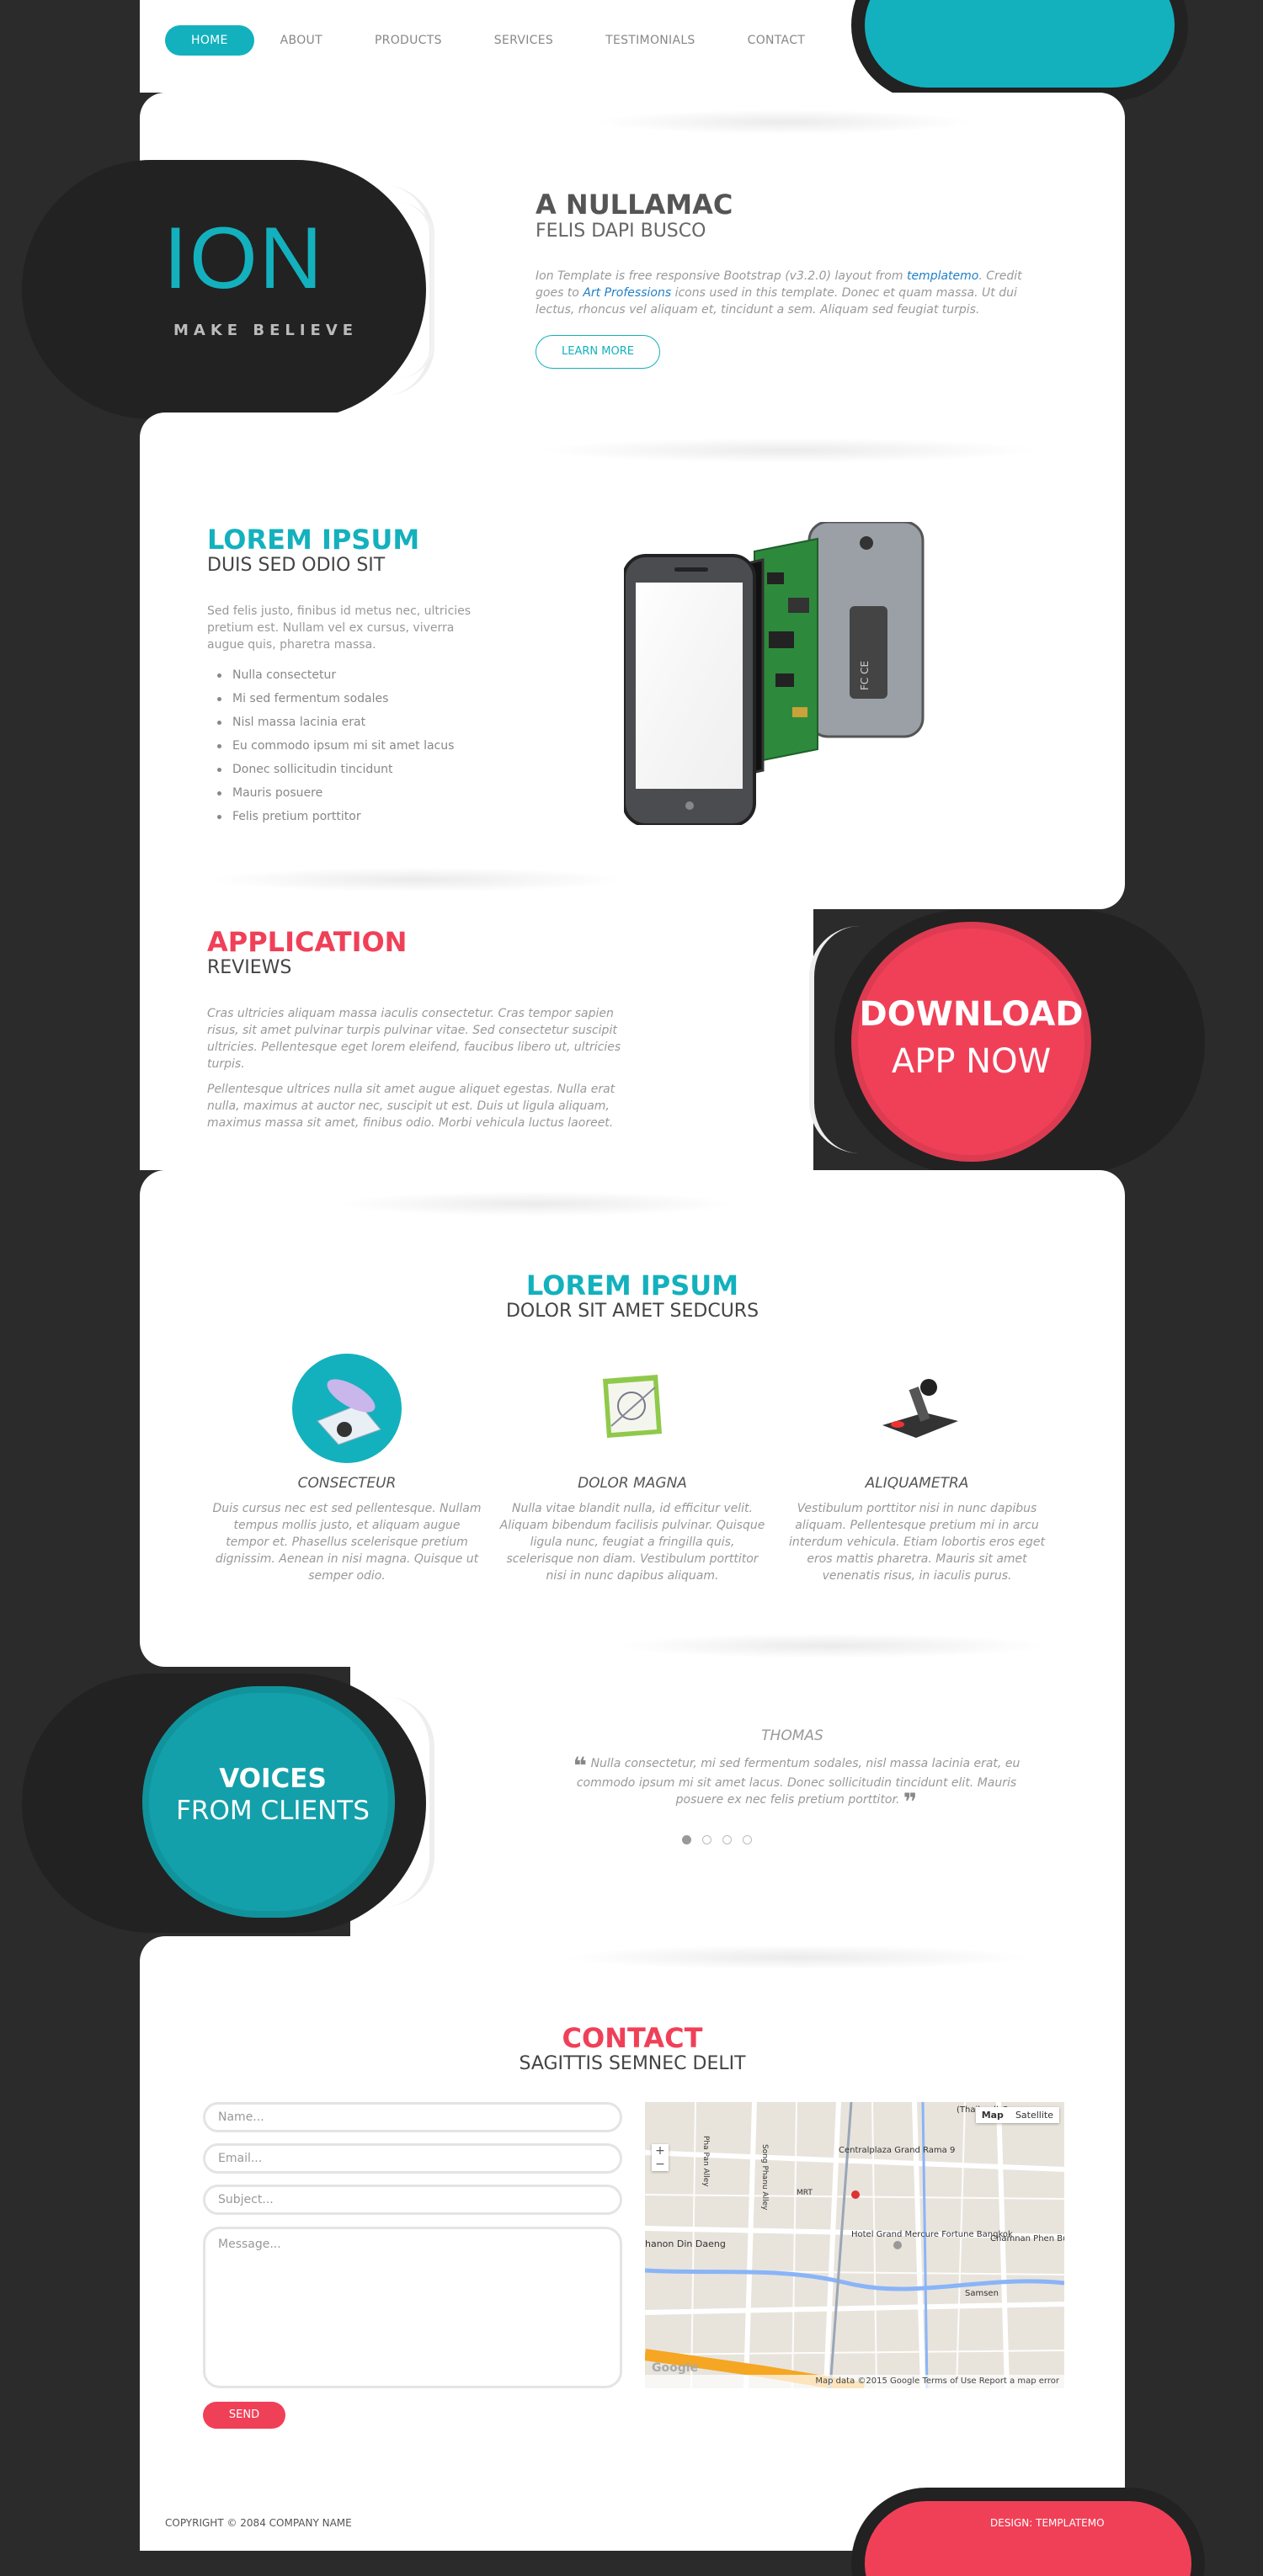 Image resolution: width=1263 pixels, height=2576 pixels. Describe the element at coordinates (774, 673) in the screenshot. I see `phone-exploded-image: FC CE` at that location.